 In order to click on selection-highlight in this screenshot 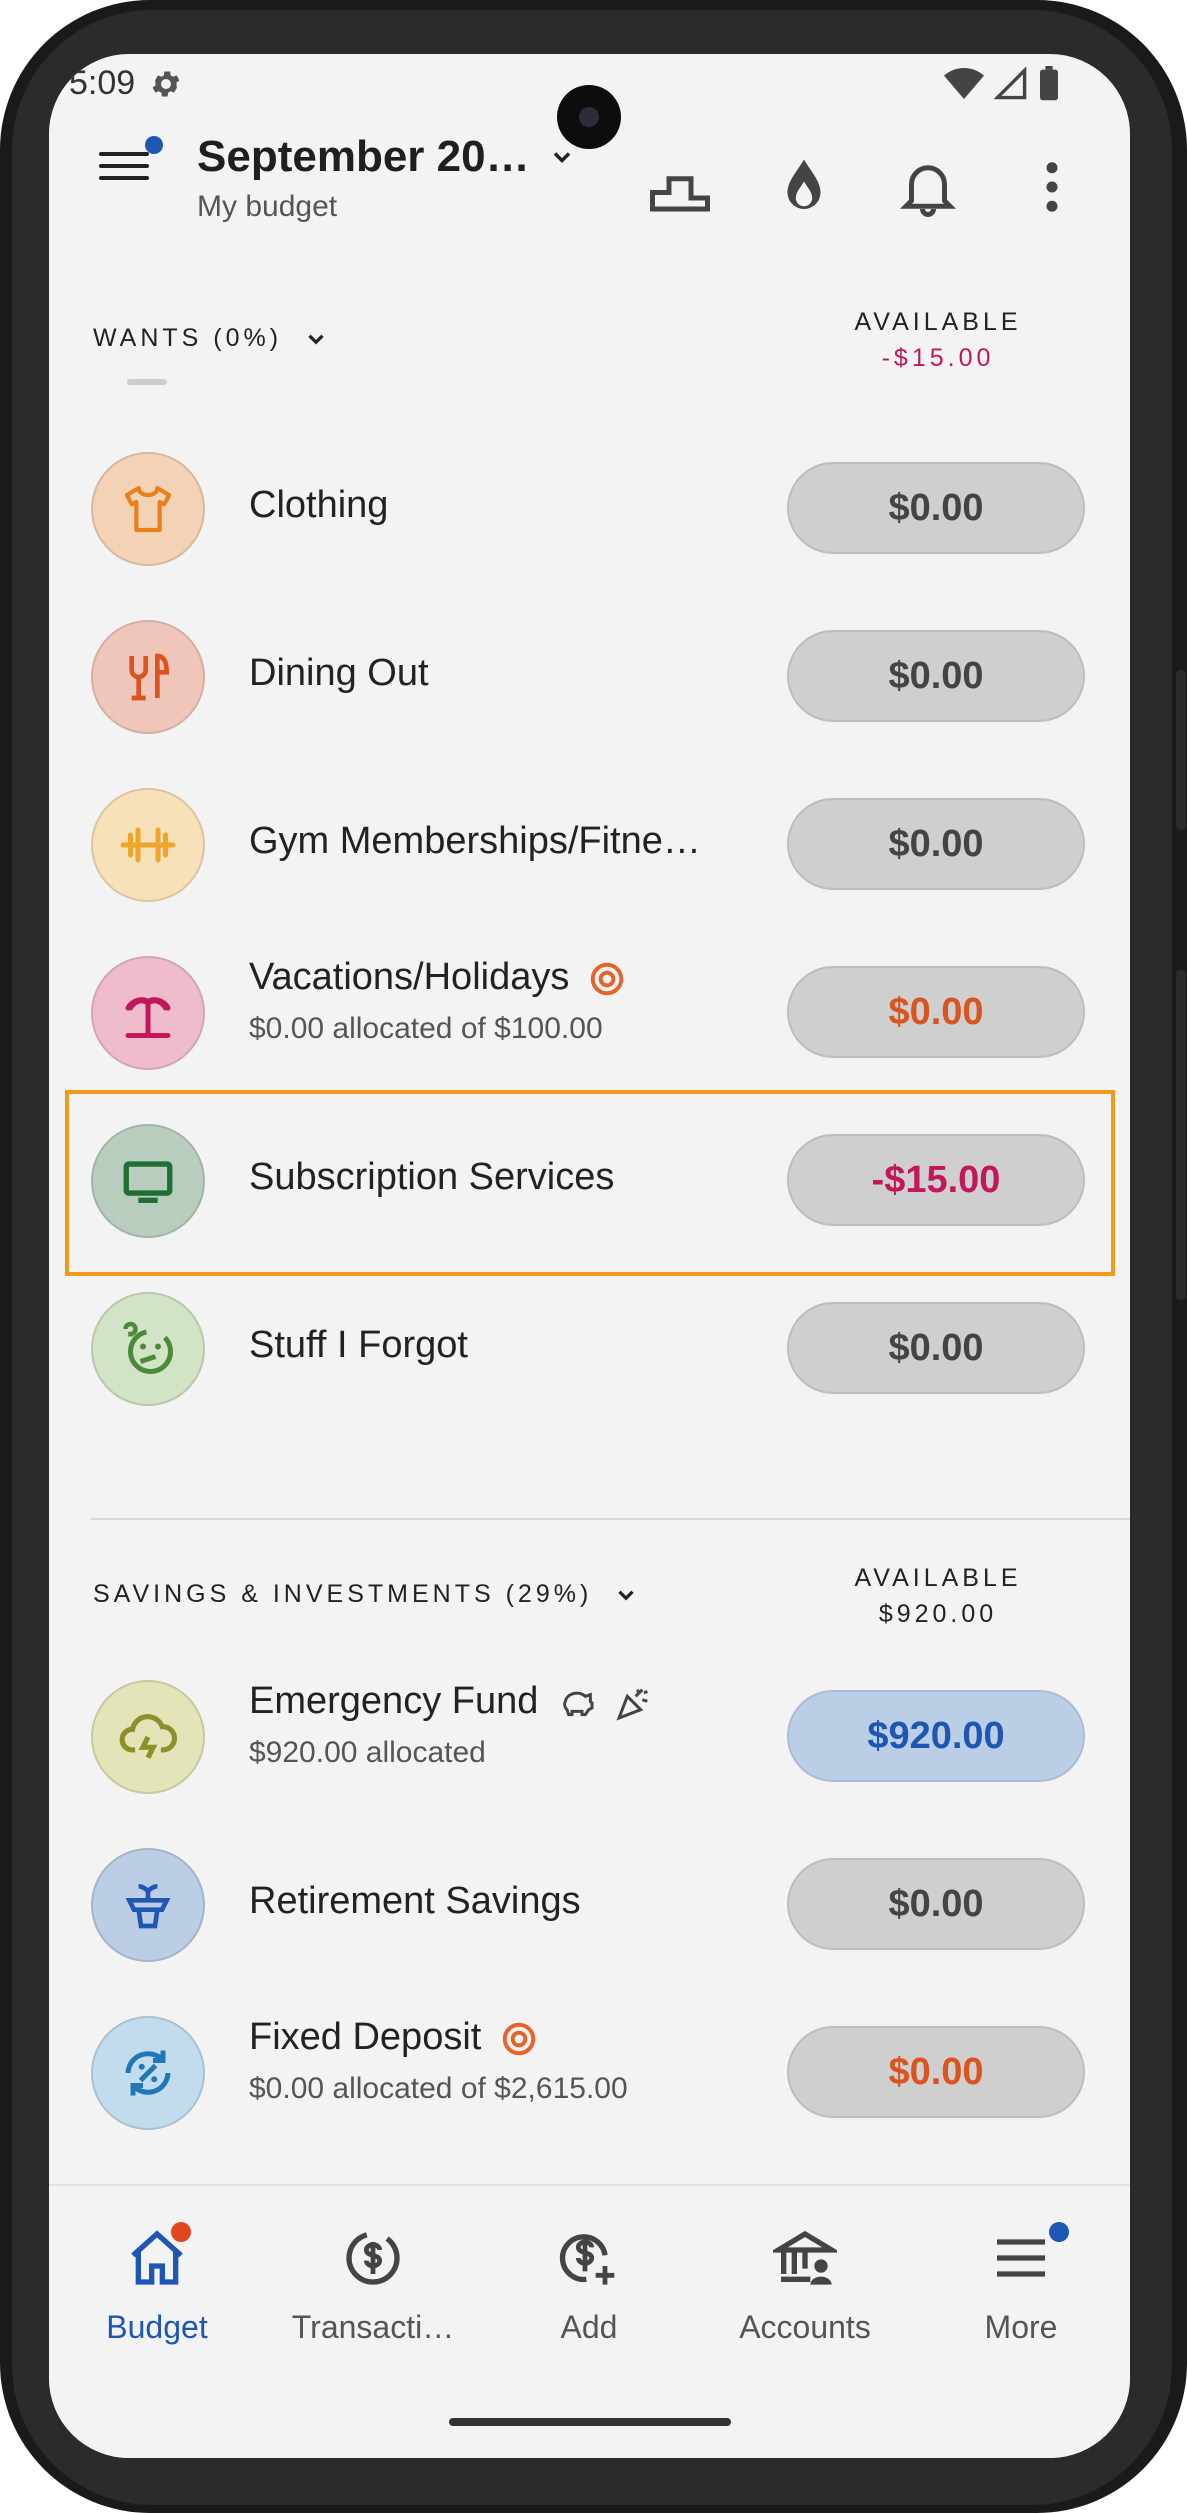, I will do `click(590, 1183)`.